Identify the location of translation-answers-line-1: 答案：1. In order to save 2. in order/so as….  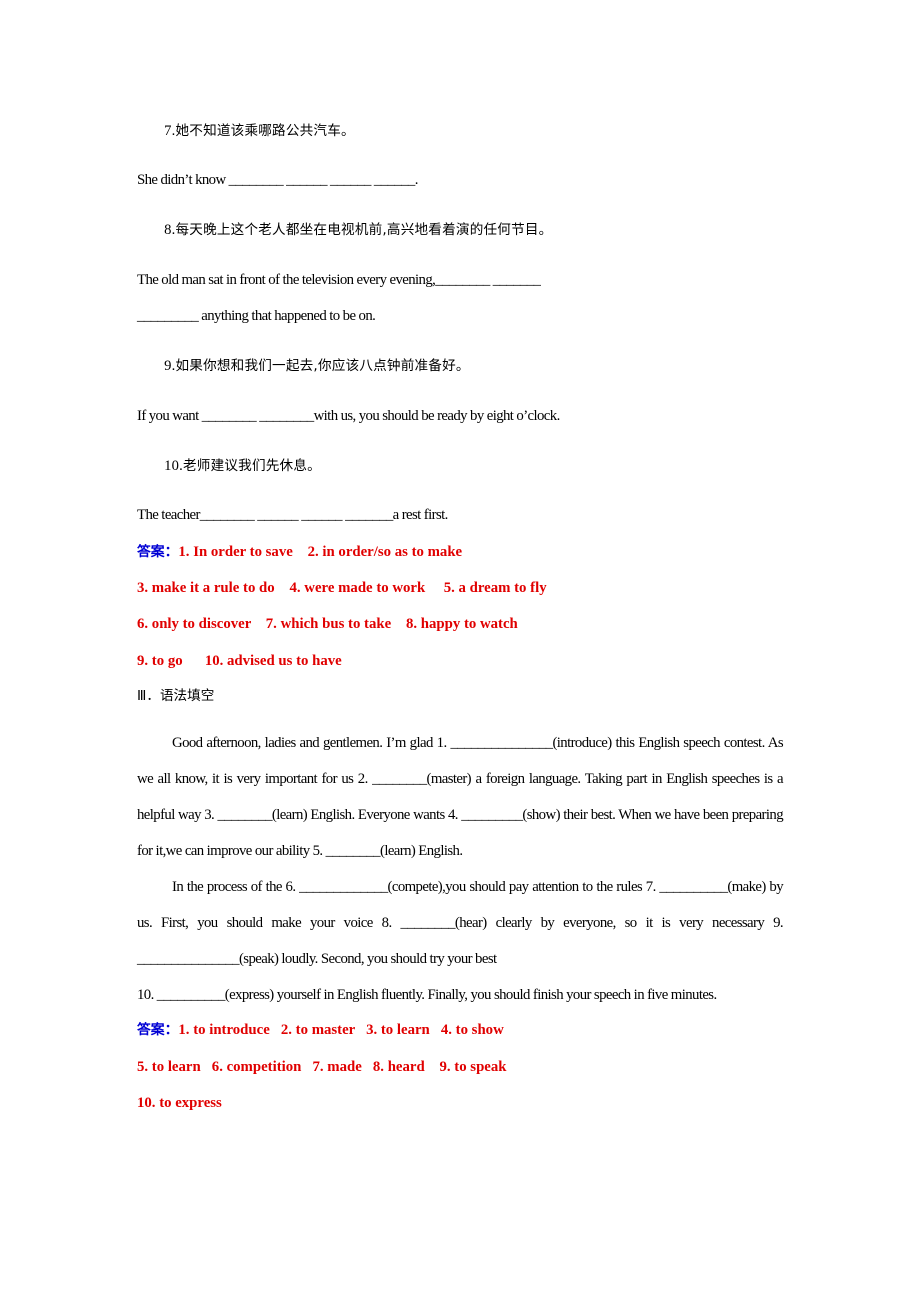
(460, 551).